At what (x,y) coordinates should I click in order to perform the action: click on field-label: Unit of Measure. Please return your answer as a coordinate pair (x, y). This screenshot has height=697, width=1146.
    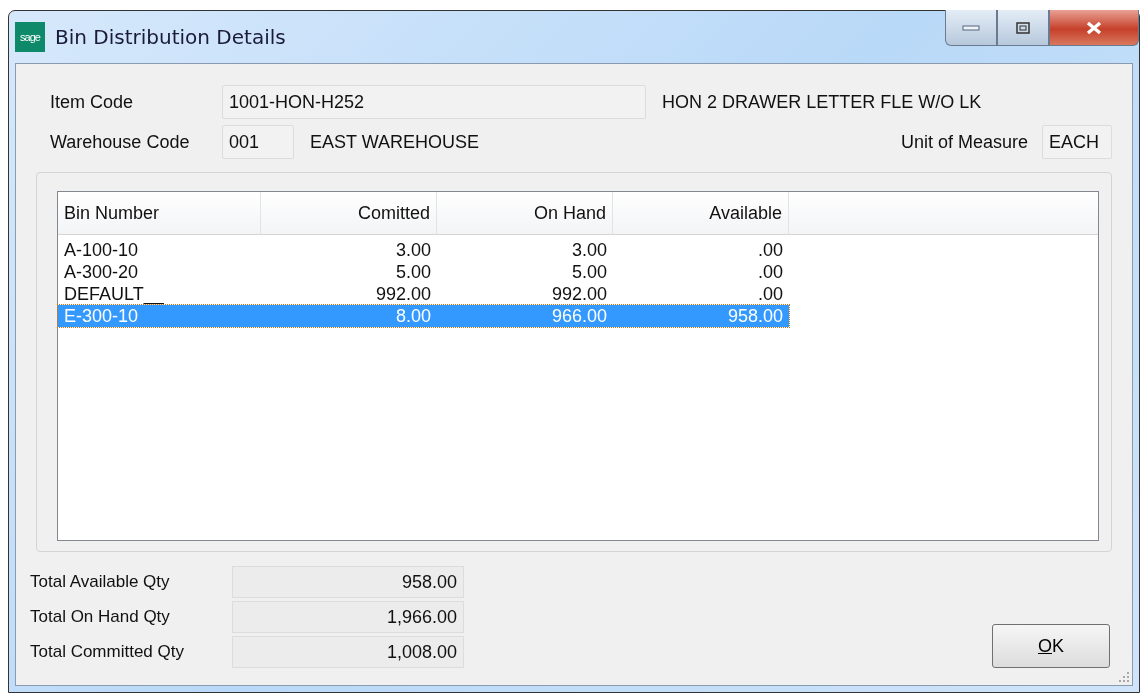
    Looking at the image, I should click on (964, 142).